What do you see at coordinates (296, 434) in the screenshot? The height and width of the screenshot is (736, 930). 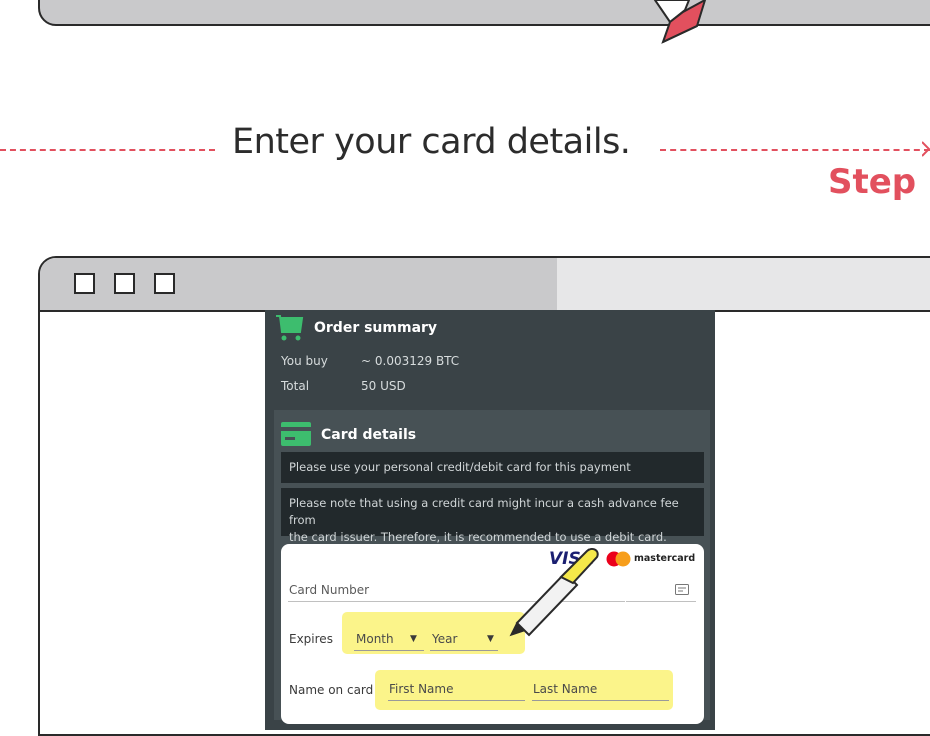 I see `credit-card-icon` at bounding box center [296, 434].